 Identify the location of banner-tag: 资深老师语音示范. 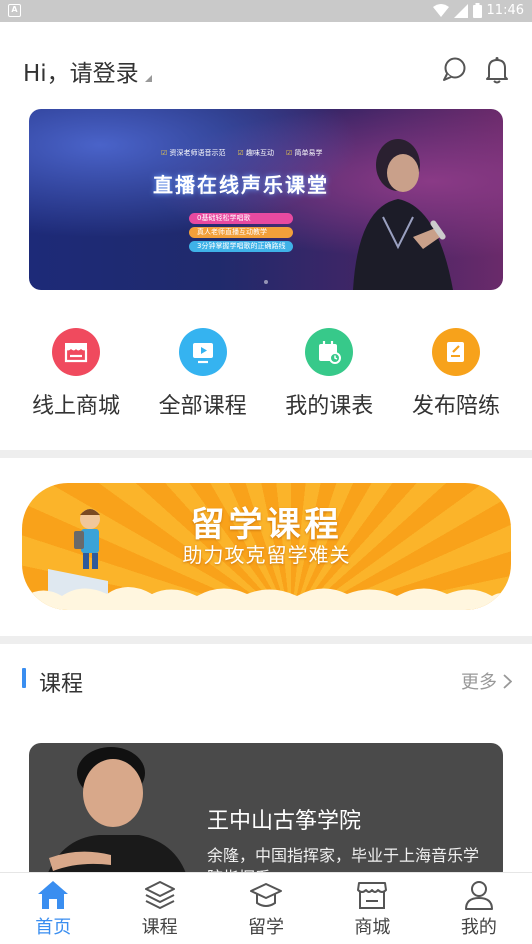
(193, 153).